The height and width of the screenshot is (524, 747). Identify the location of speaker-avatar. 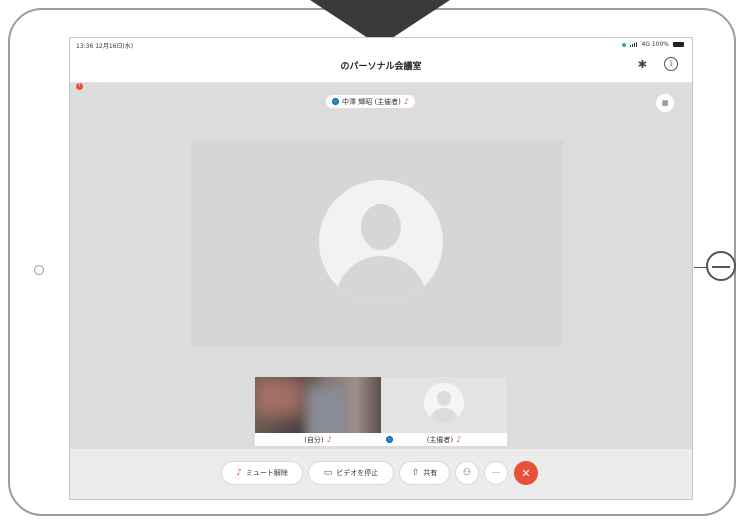
(381, 242).